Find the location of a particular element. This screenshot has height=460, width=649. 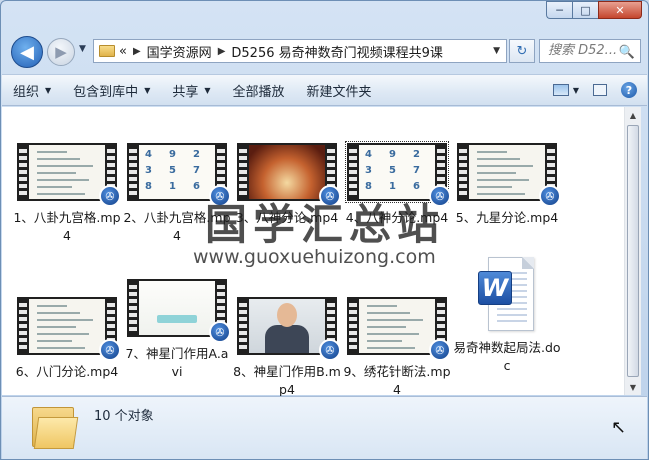

recent-pages-dropdown: ▼ is located at coordinates (82, 49).